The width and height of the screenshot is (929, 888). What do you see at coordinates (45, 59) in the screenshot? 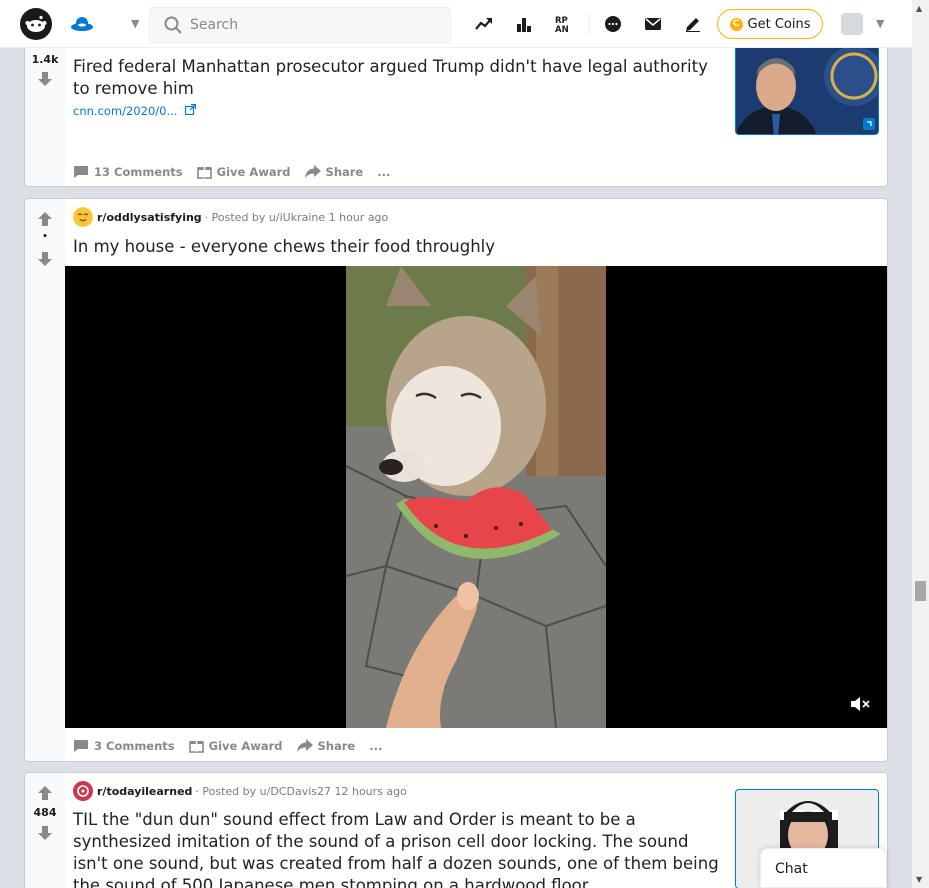
I see `vote-score: 1.4k` at bounding box center [45, 59].